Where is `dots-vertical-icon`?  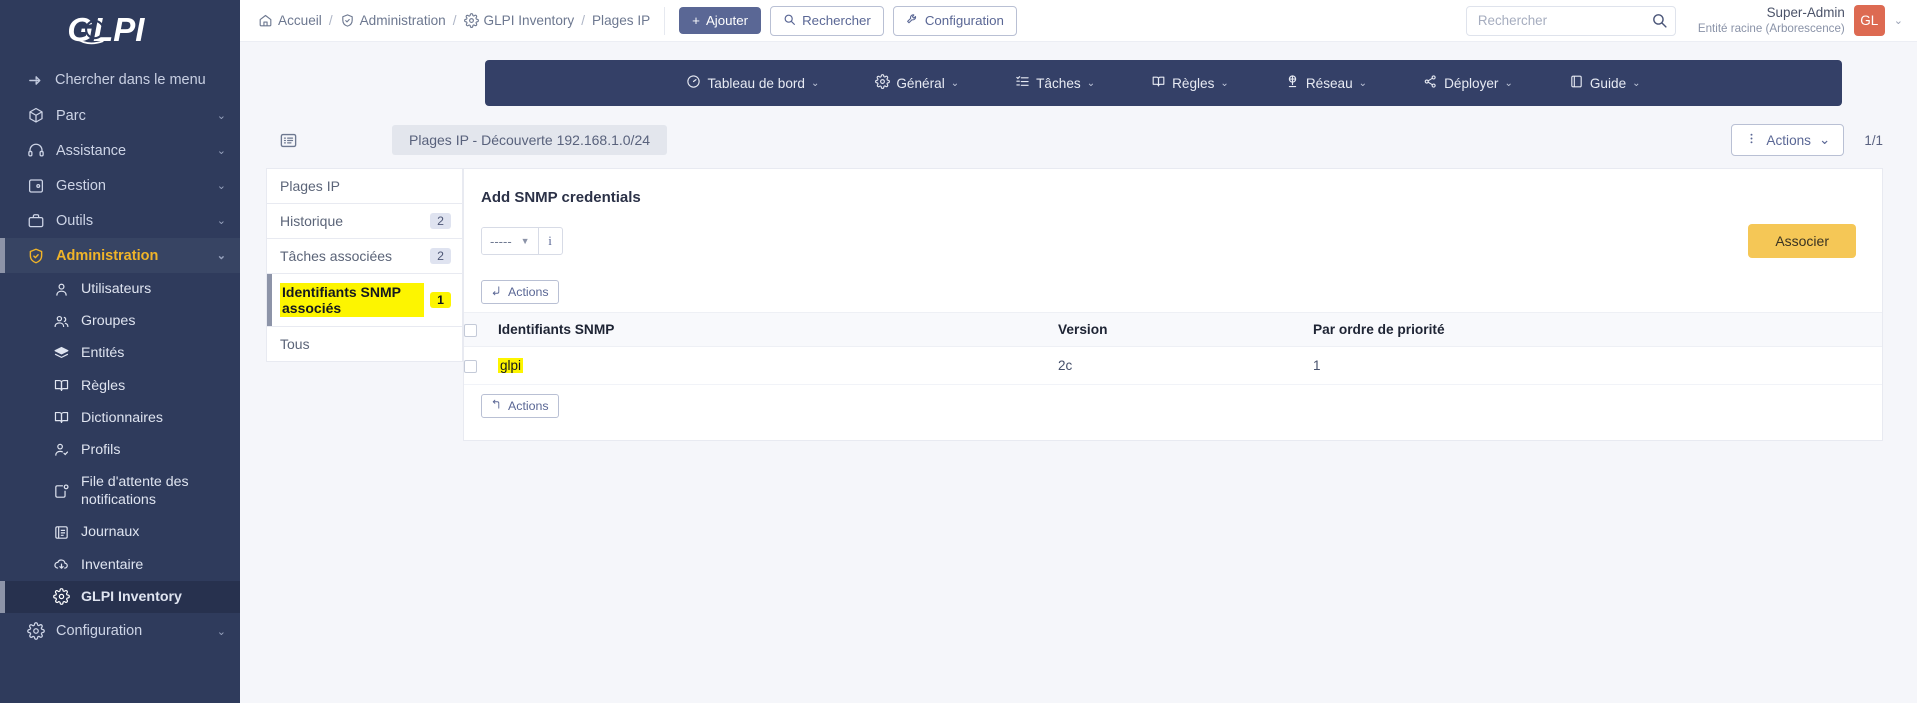
dots-vertical-icon is located at coordinates (1751, 140).